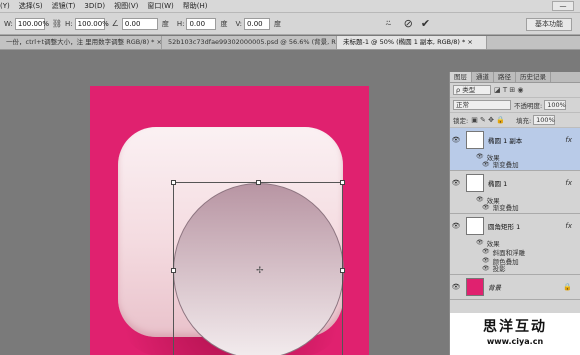  I want to click on minimize-button: —, so click(563, 6).